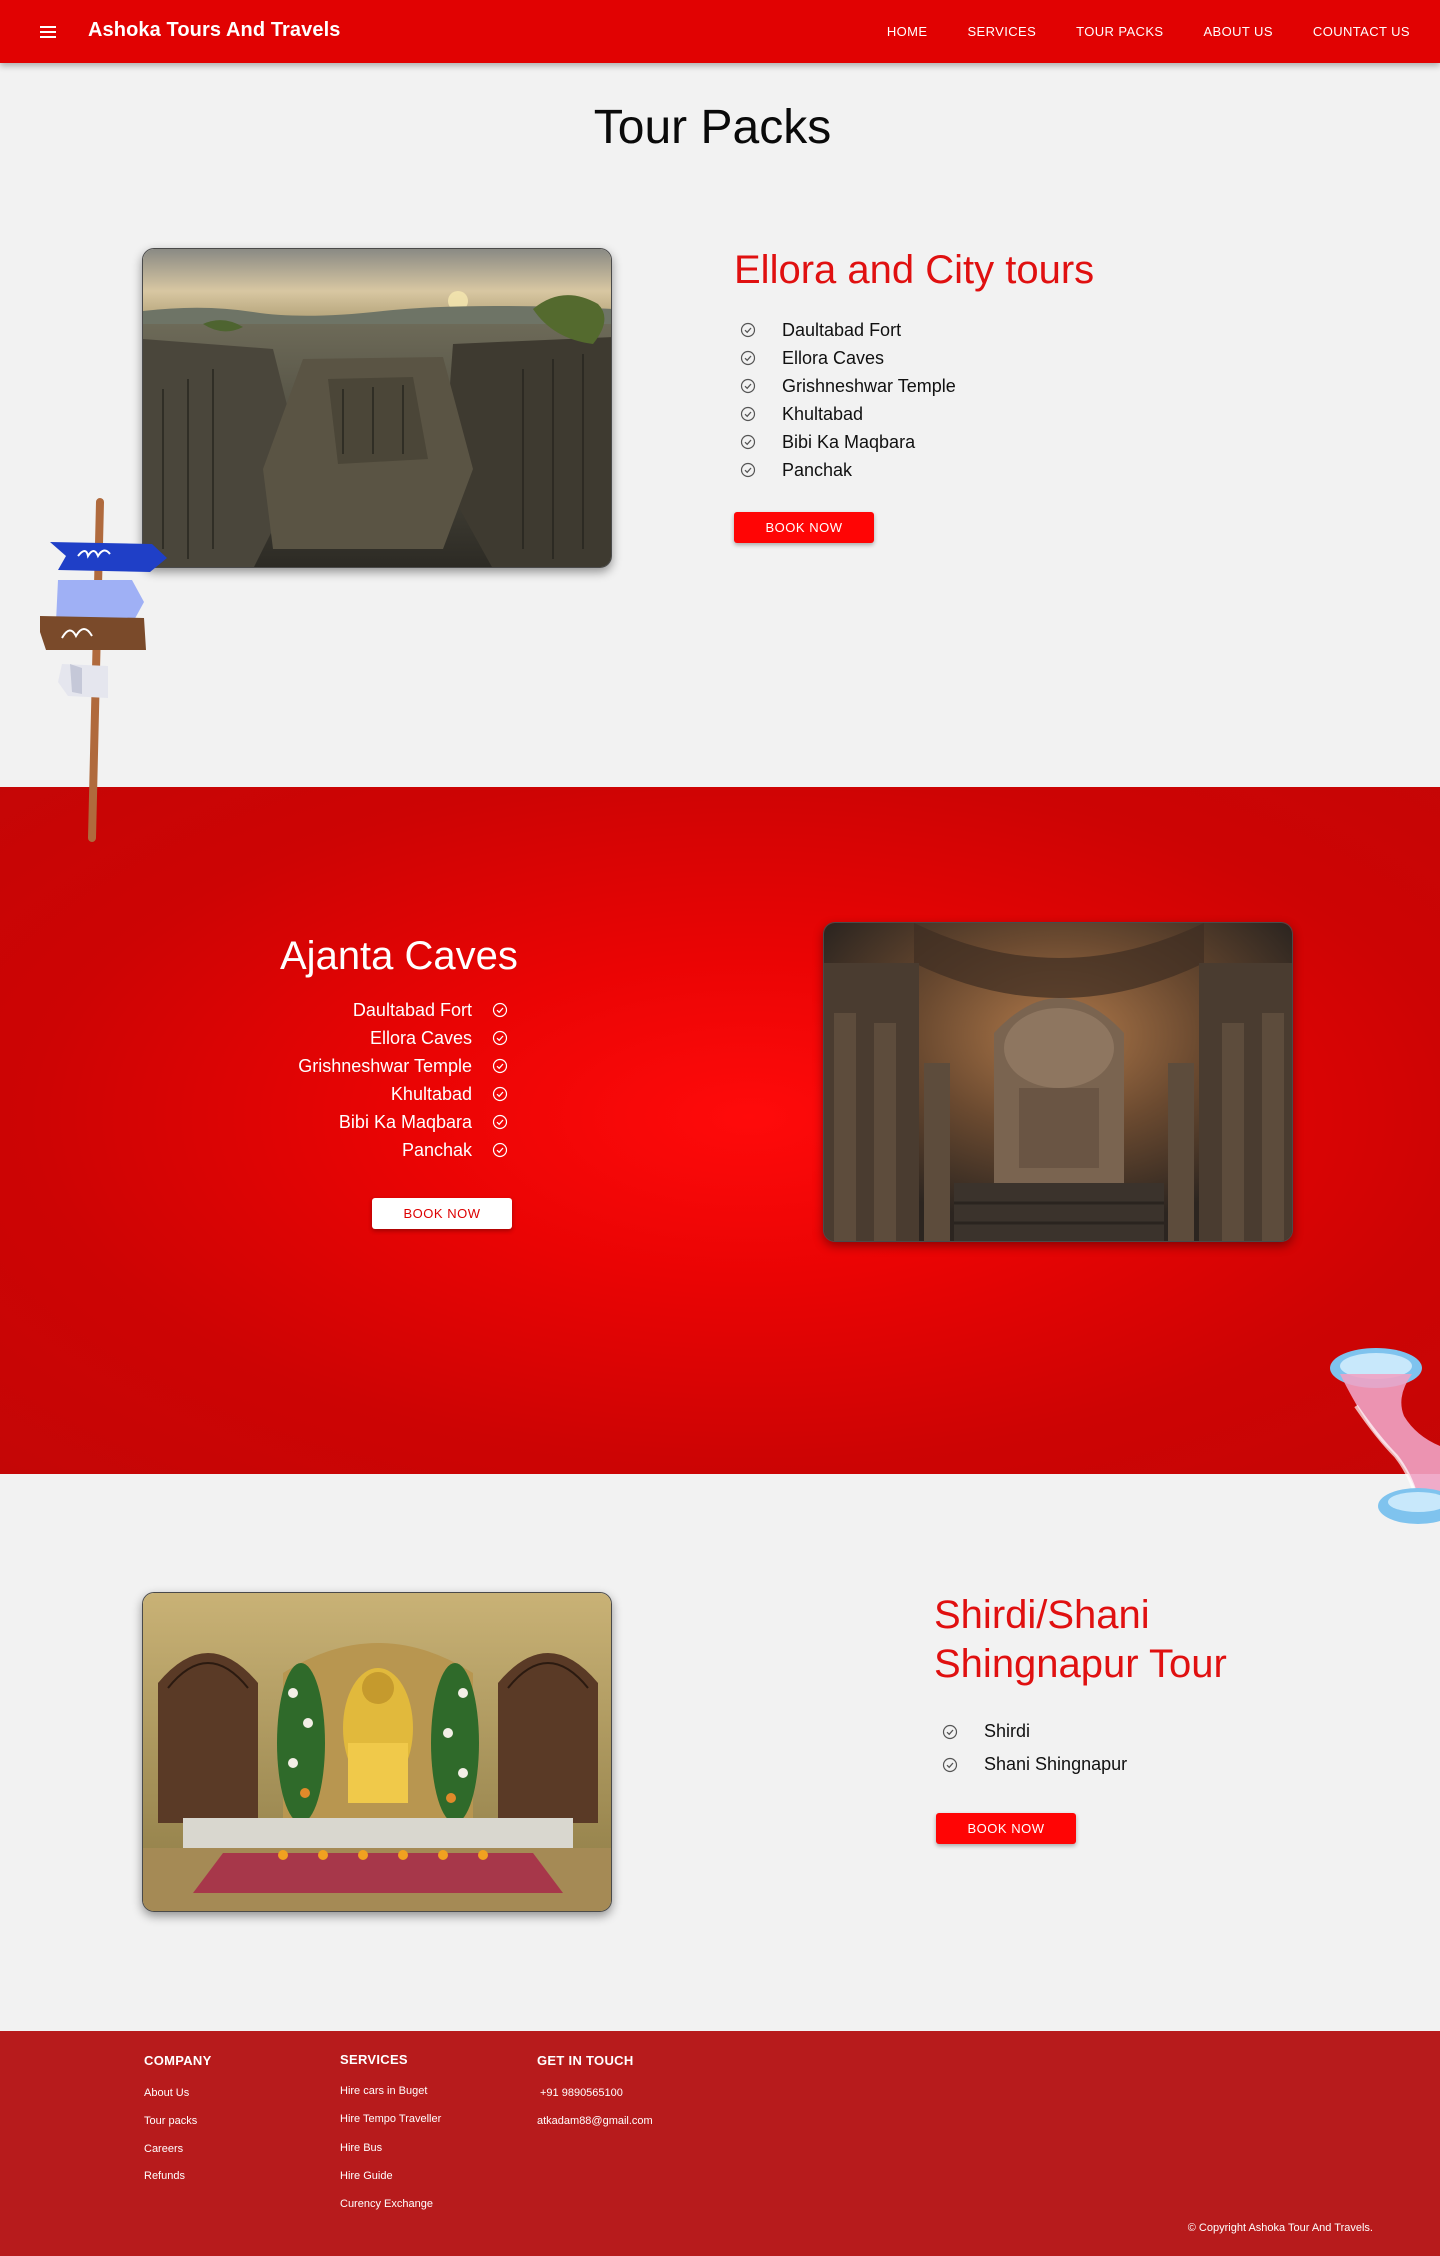 The height and width of the screenshot is (2256, 1440). I want to click on tour-title-line: Shingnapur Tour, so click(1080, 1663).